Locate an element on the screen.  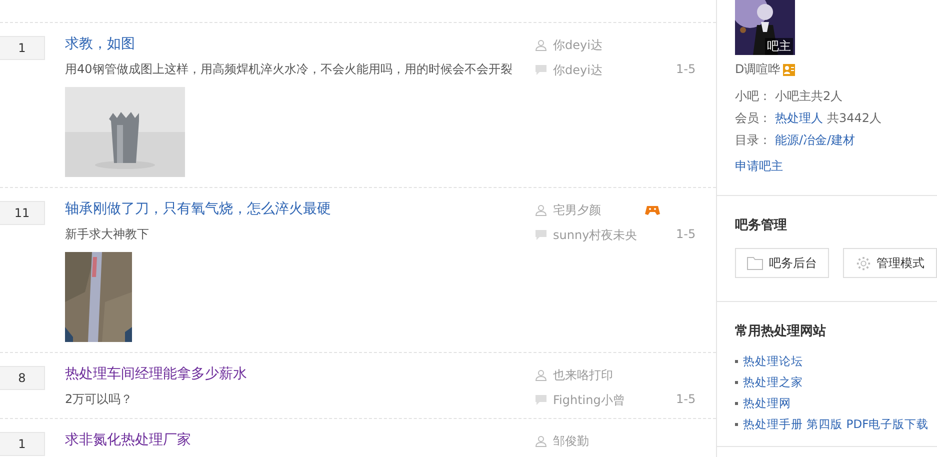
apply-link: 申请吧主 is located at coordinates (759, 166).